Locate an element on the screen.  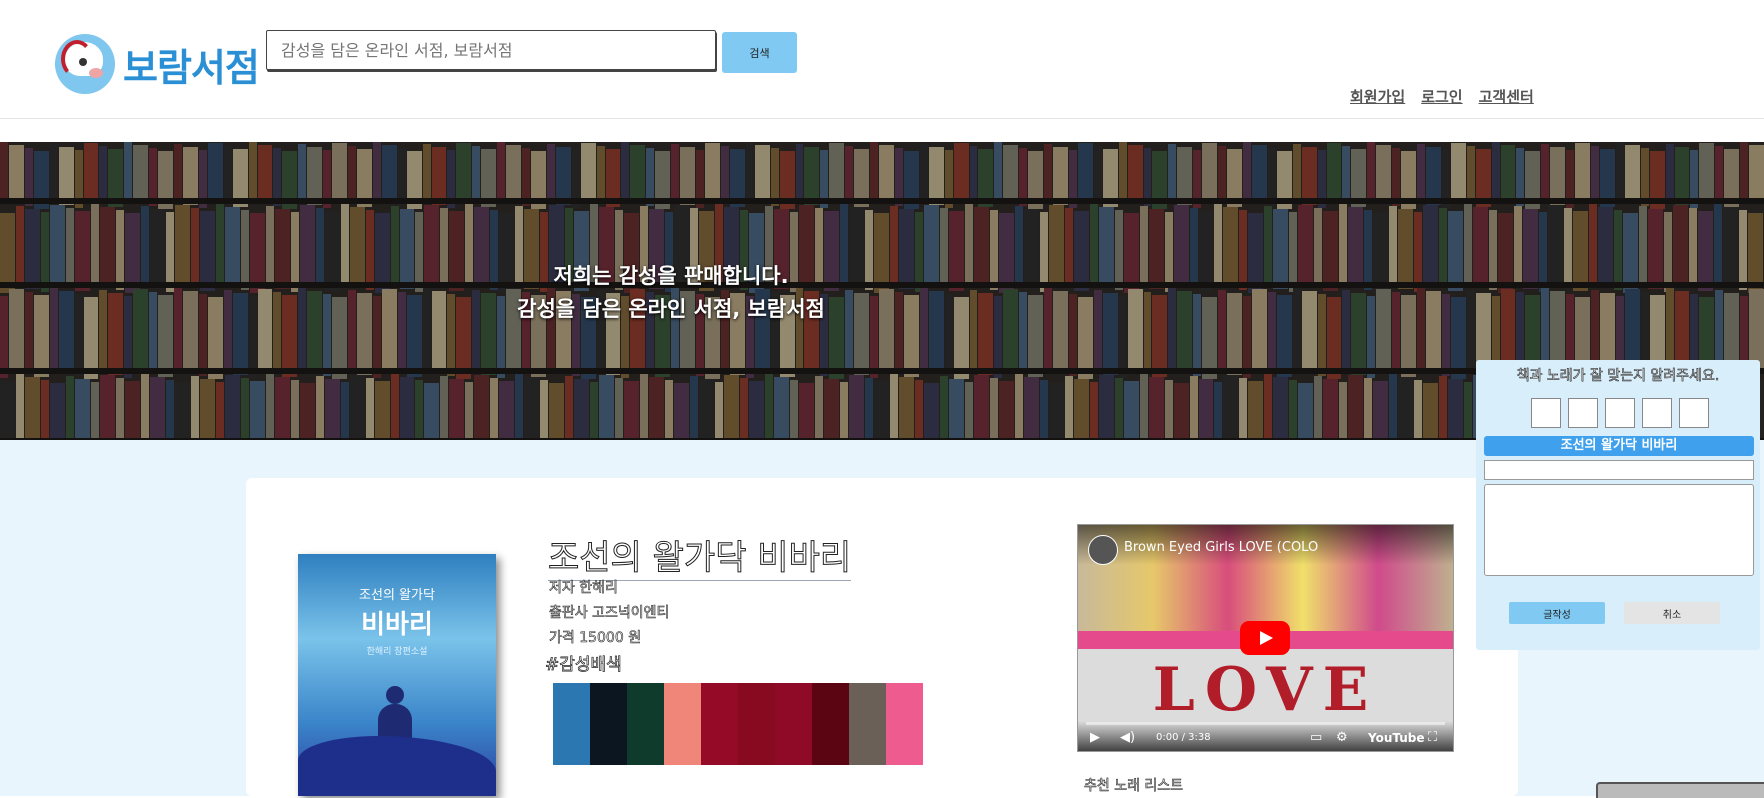
play-icon is located at coordinates (1265, 638).